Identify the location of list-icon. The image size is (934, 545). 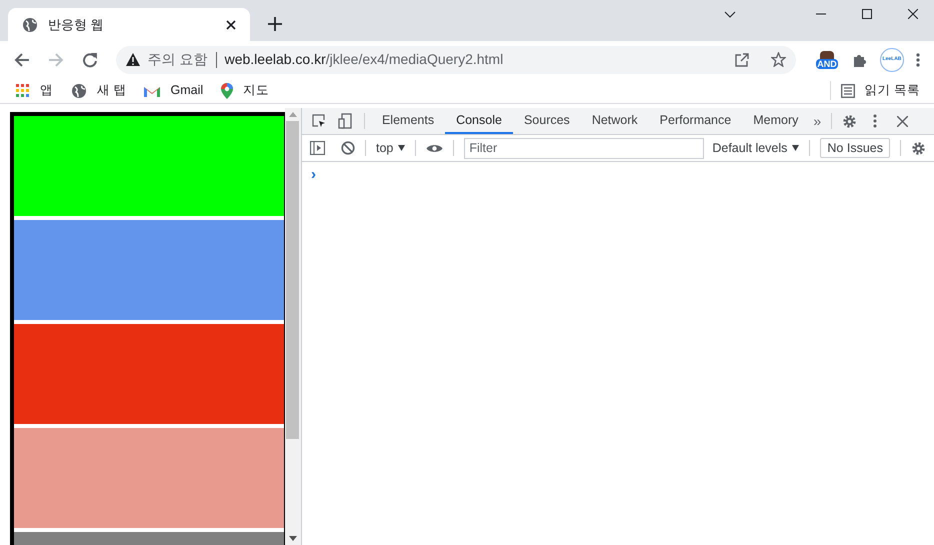
(847, 91).